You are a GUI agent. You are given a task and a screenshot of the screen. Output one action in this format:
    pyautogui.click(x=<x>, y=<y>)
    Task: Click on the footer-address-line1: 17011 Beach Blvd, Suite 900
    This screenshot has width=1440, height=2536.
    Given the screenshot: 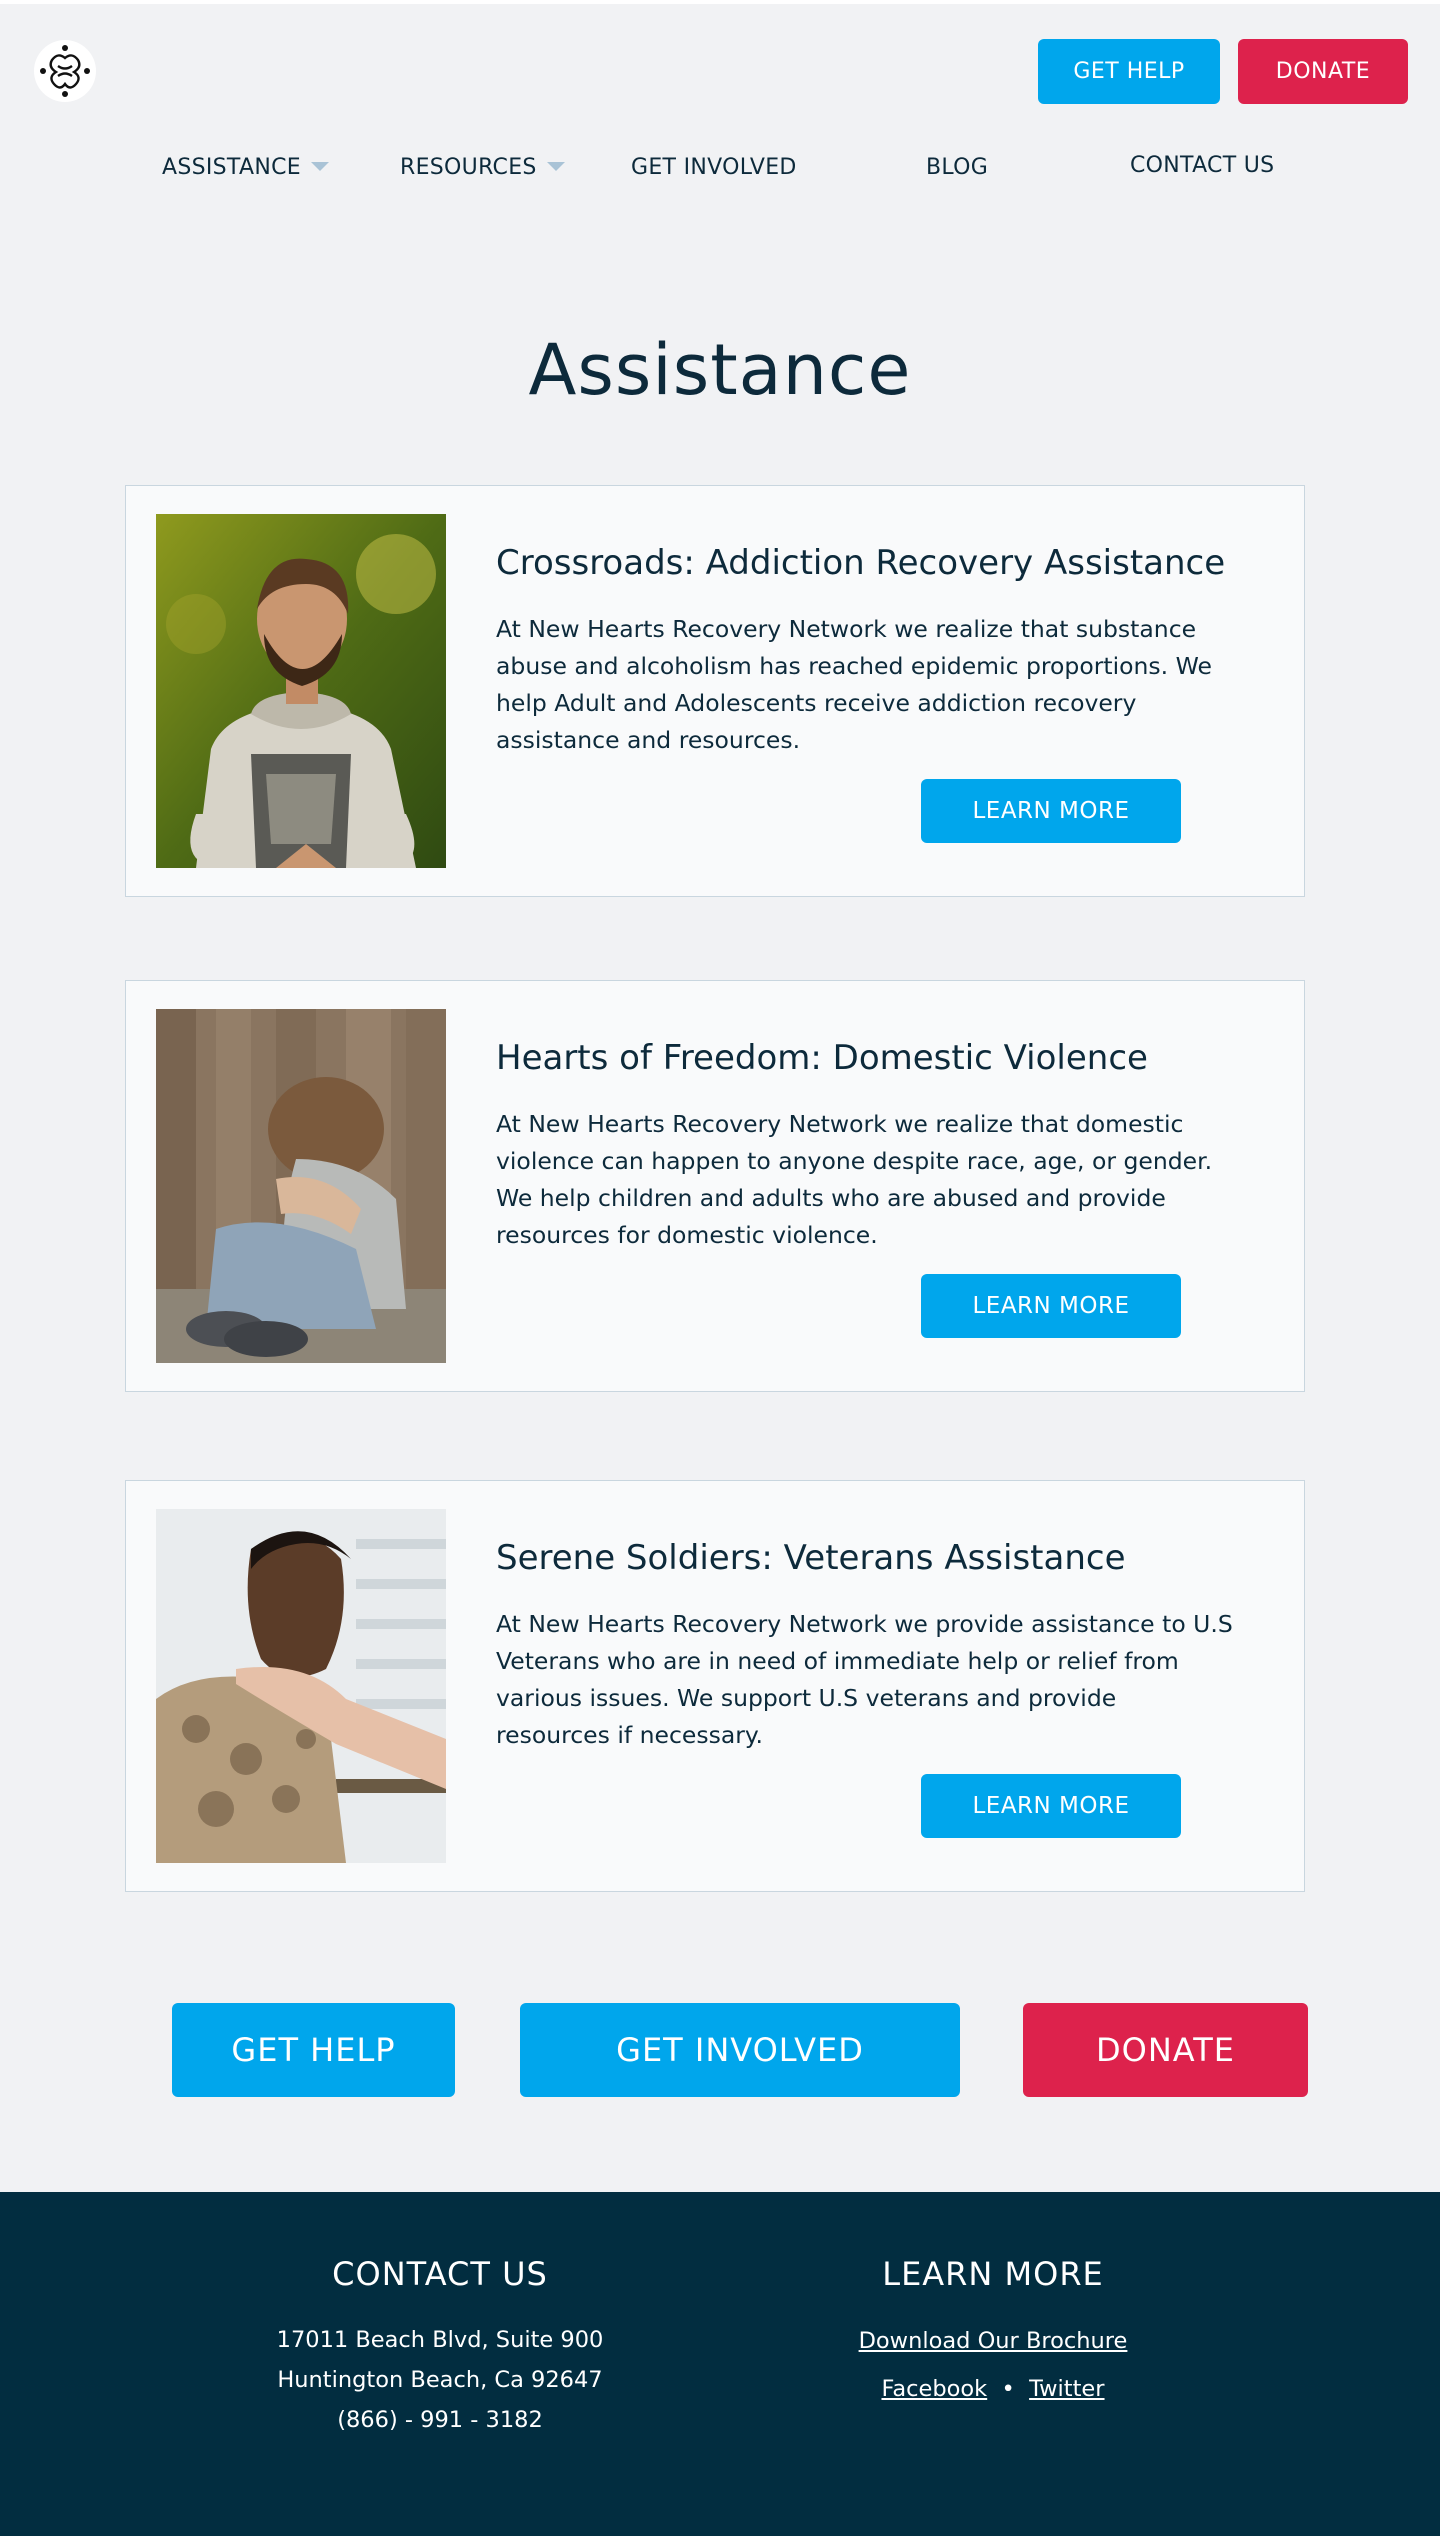 What is the action you would take?
    pyautogui.click(x=440, y=2340)
    